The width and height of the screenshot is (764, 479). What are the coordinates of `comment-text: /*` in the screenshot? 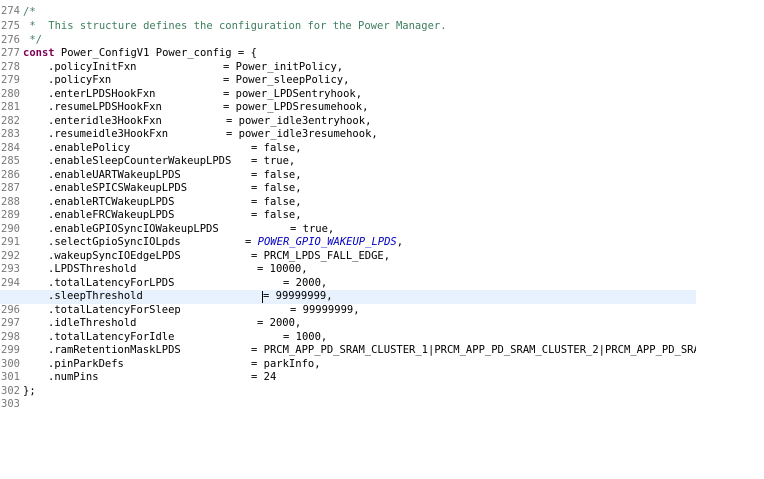 It's located at (29, 12).